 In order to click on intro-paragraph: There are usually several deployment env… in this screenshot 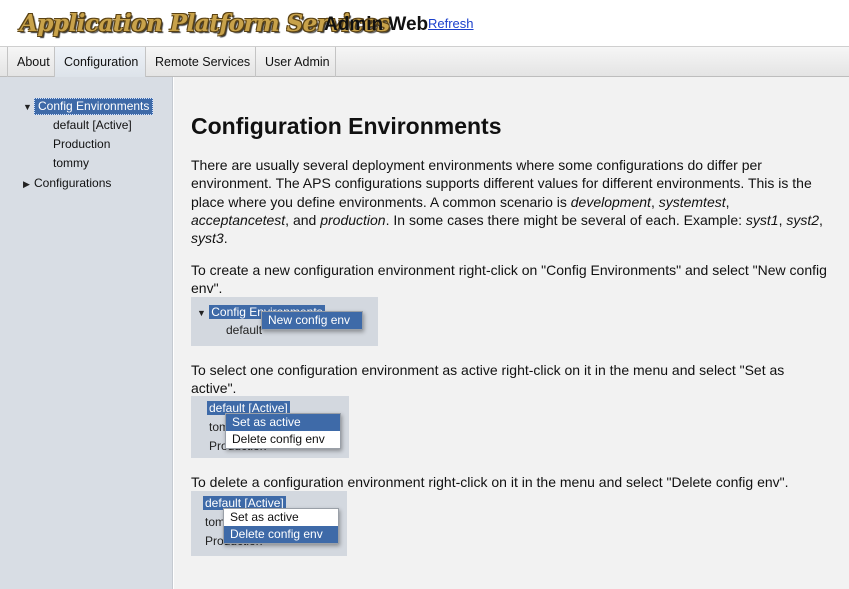, I will do `click(511, 201)`.